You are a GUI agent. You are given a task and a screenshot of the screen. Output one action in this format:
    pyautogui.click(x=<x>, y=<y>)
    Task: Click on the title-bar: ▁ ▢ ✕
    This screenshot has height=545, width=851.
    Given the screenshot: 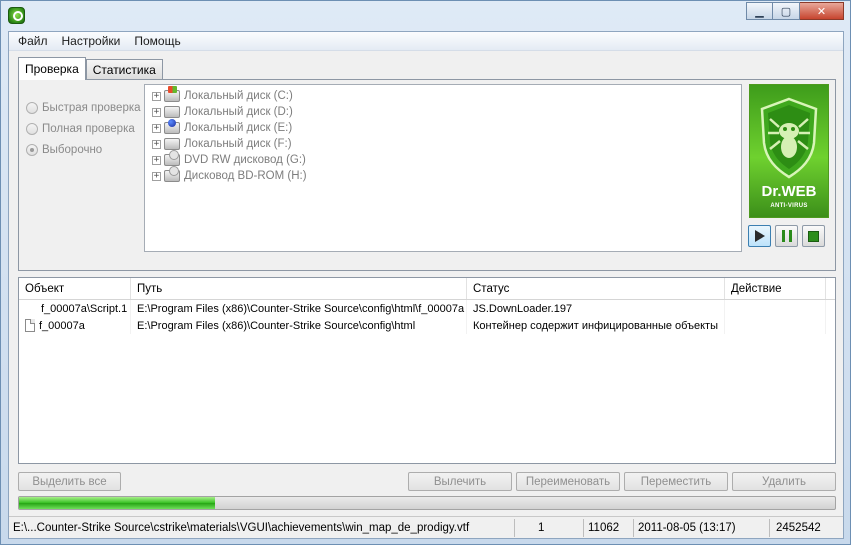 What is the action you would take?
    pyautogui.click(x=425, y=16)
    